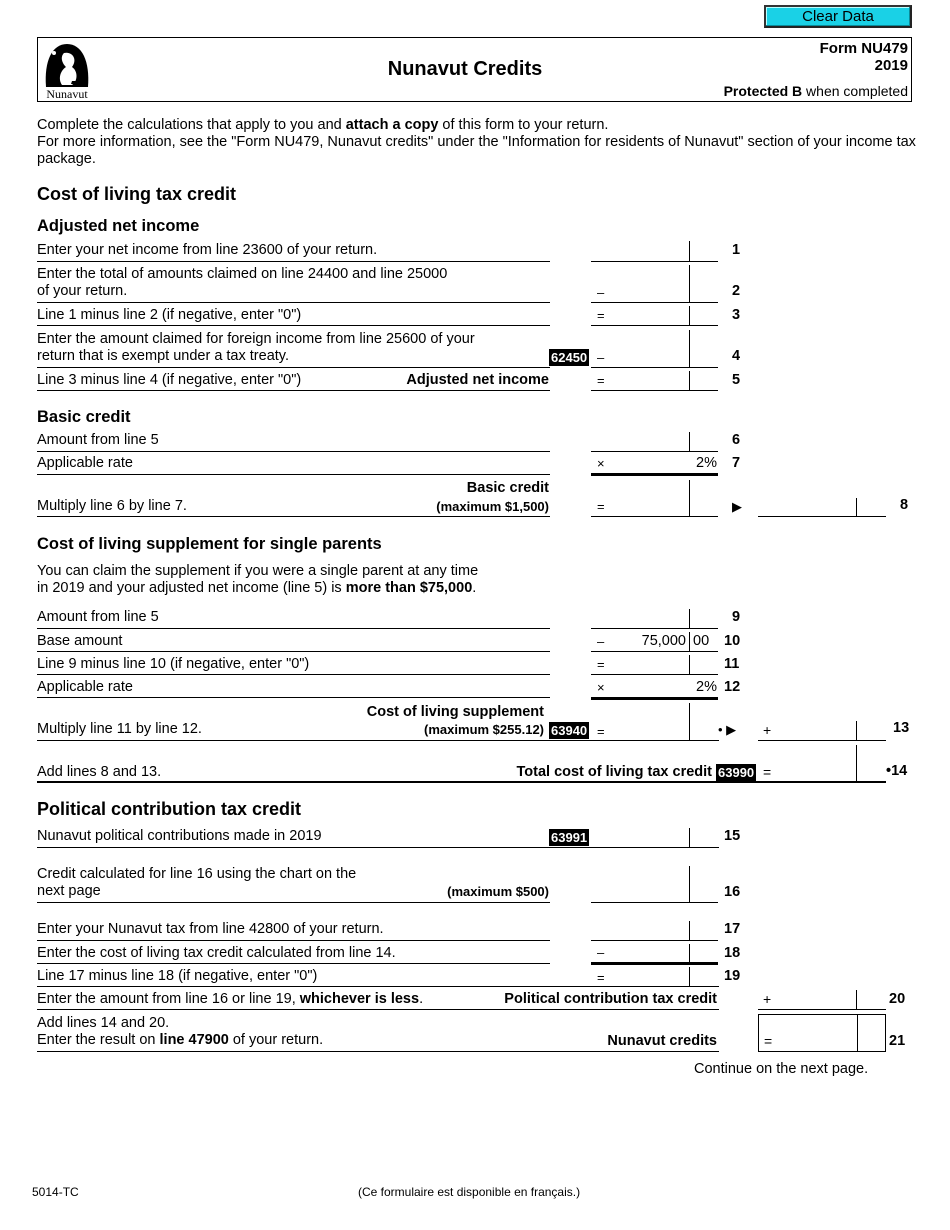 The image size is (950, 1230). What do you see at coordinates (736, 250) in the screenshot?
I see `line-number: 1` at bounding box center [736, 250].